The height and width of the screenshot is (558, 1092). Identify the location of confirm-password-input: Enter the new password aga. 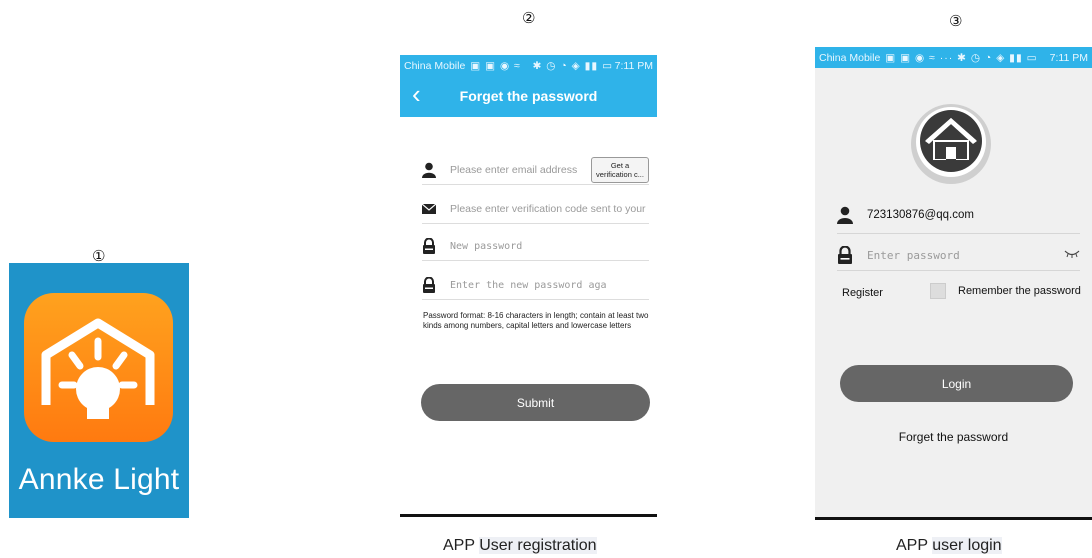
(528, 285).